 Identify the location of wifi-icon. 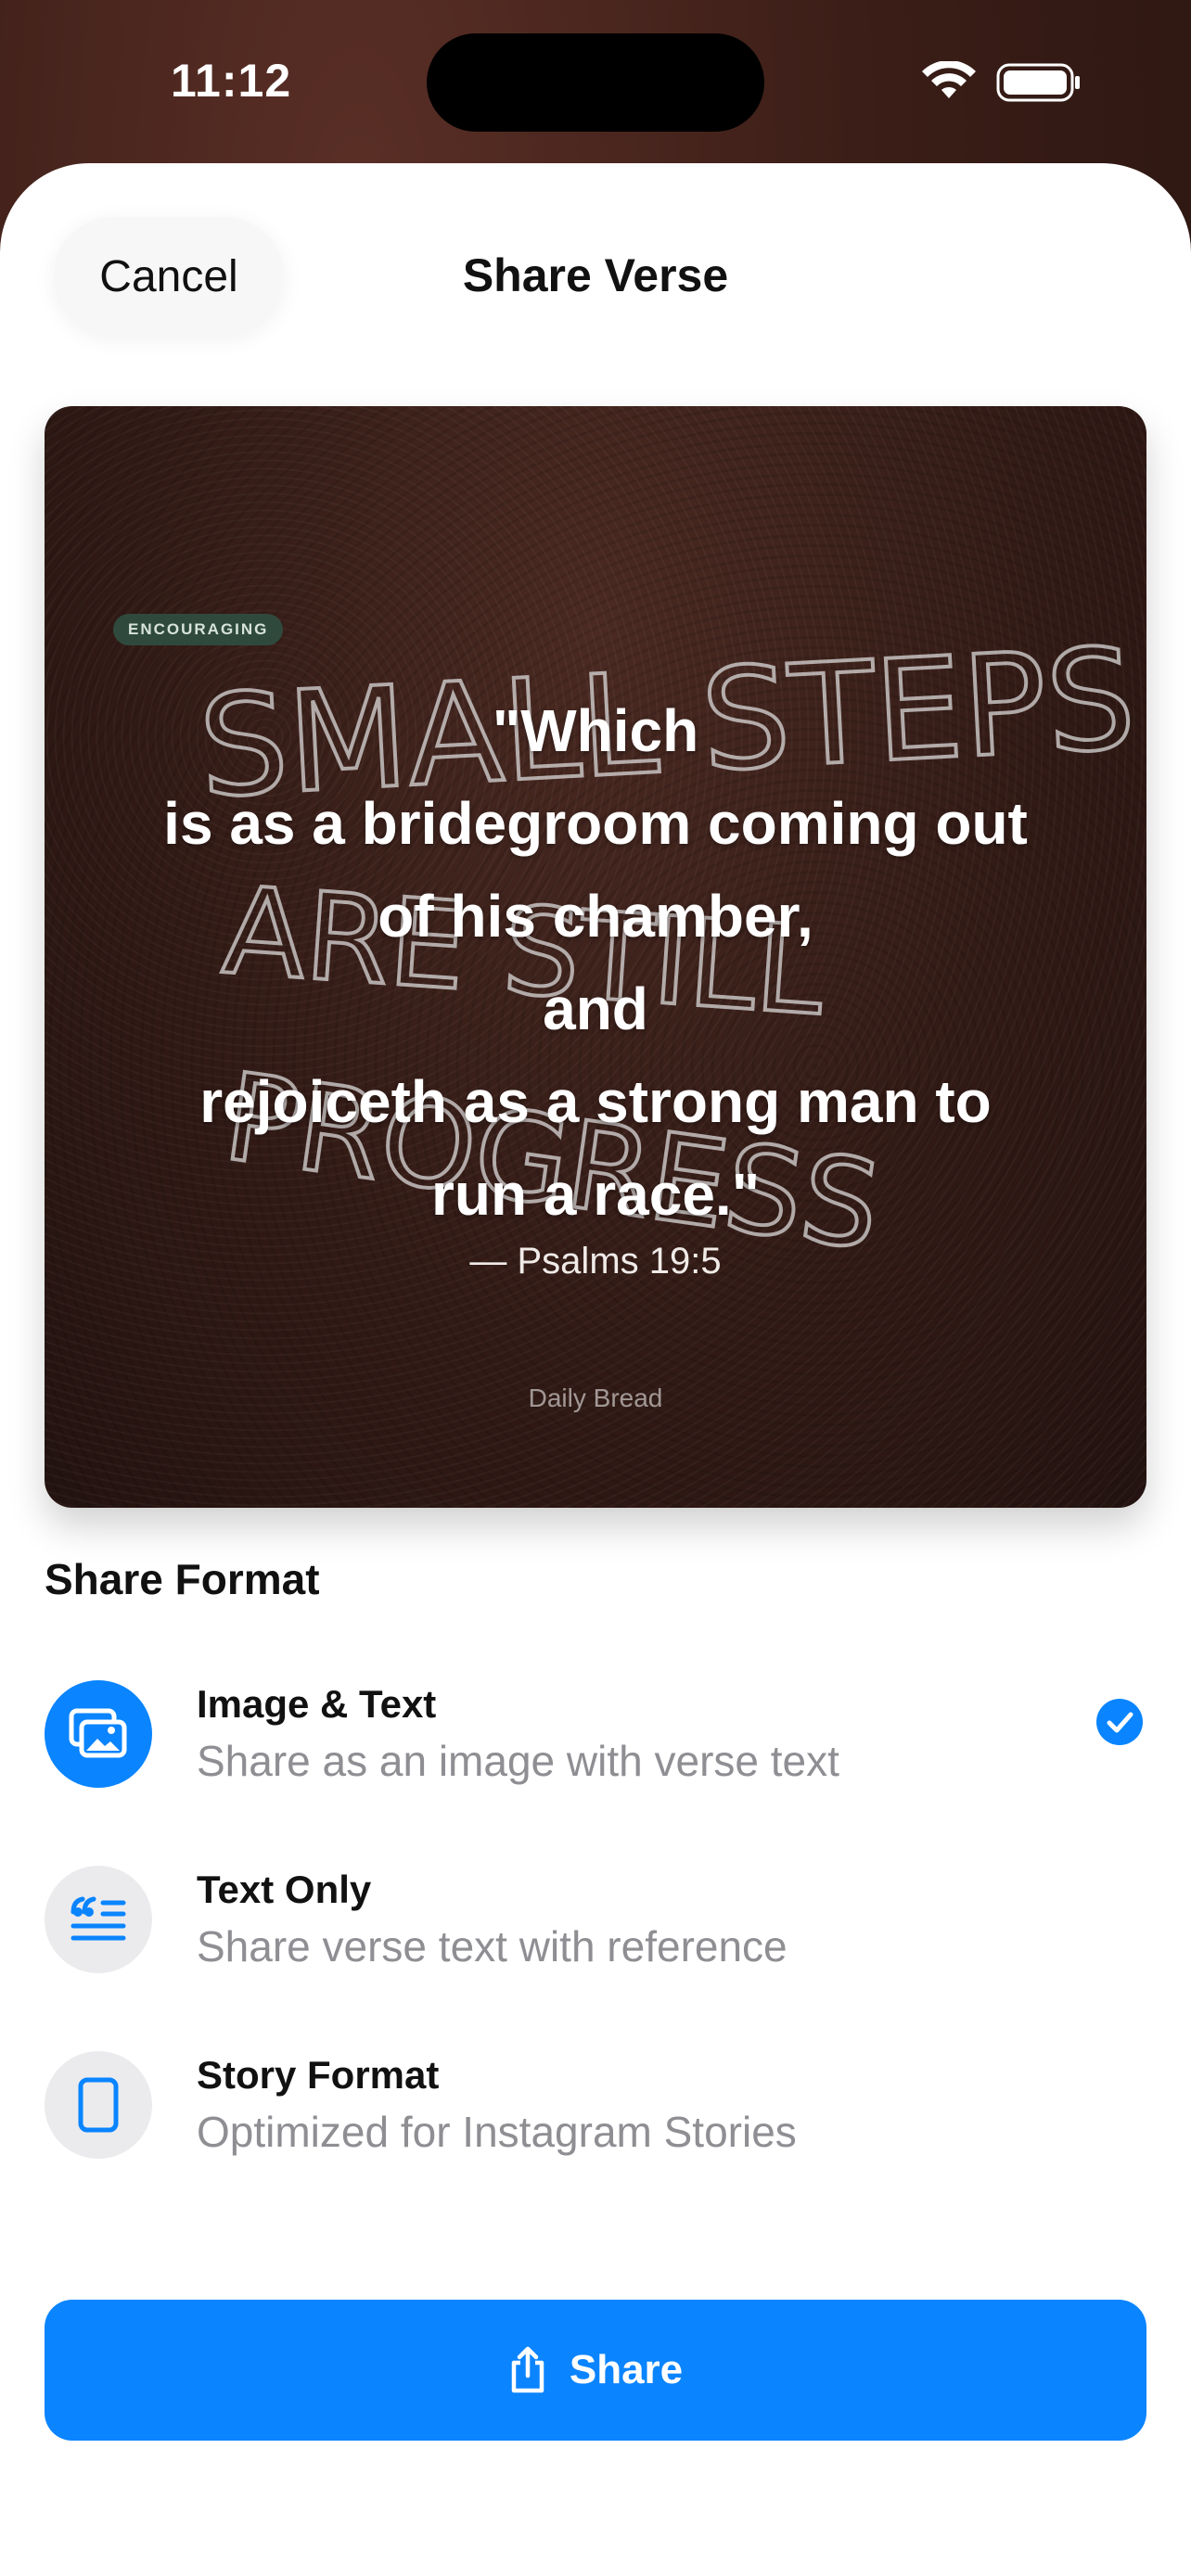
(949, 79).